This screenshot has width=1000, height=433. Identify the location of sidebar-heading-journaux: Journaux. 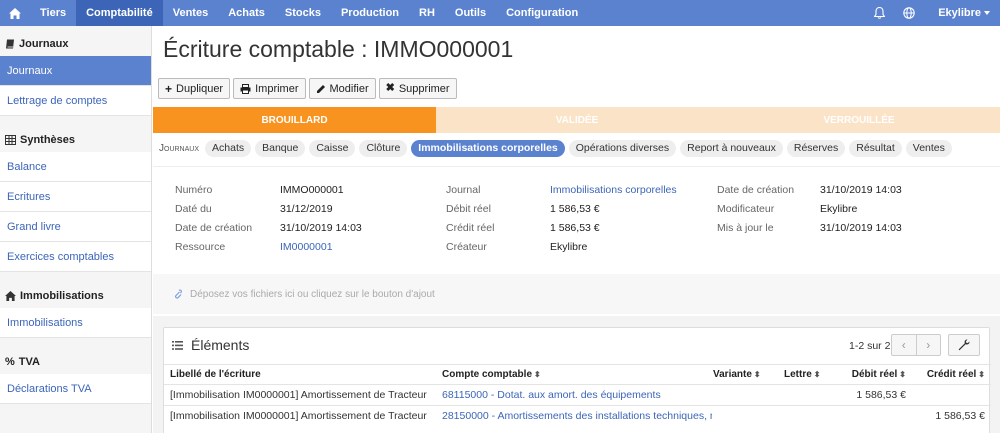
(75, 44).